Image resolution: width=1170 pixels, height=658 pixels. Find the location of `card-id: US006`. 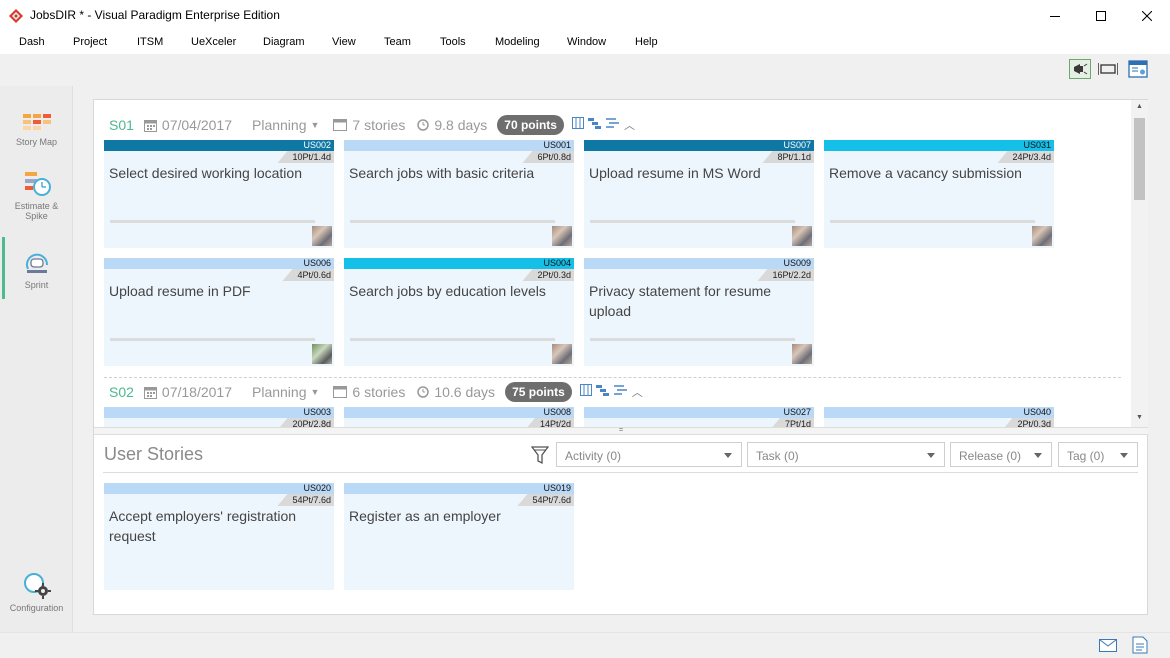

card-id: US006 is located at coordinates (317, 263).